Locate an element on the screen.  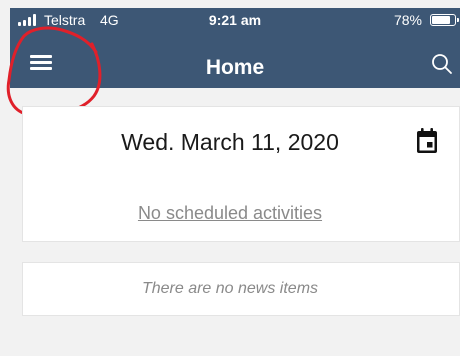
no-activities-link: No scheduled activities is located at coordinates (241, 213).